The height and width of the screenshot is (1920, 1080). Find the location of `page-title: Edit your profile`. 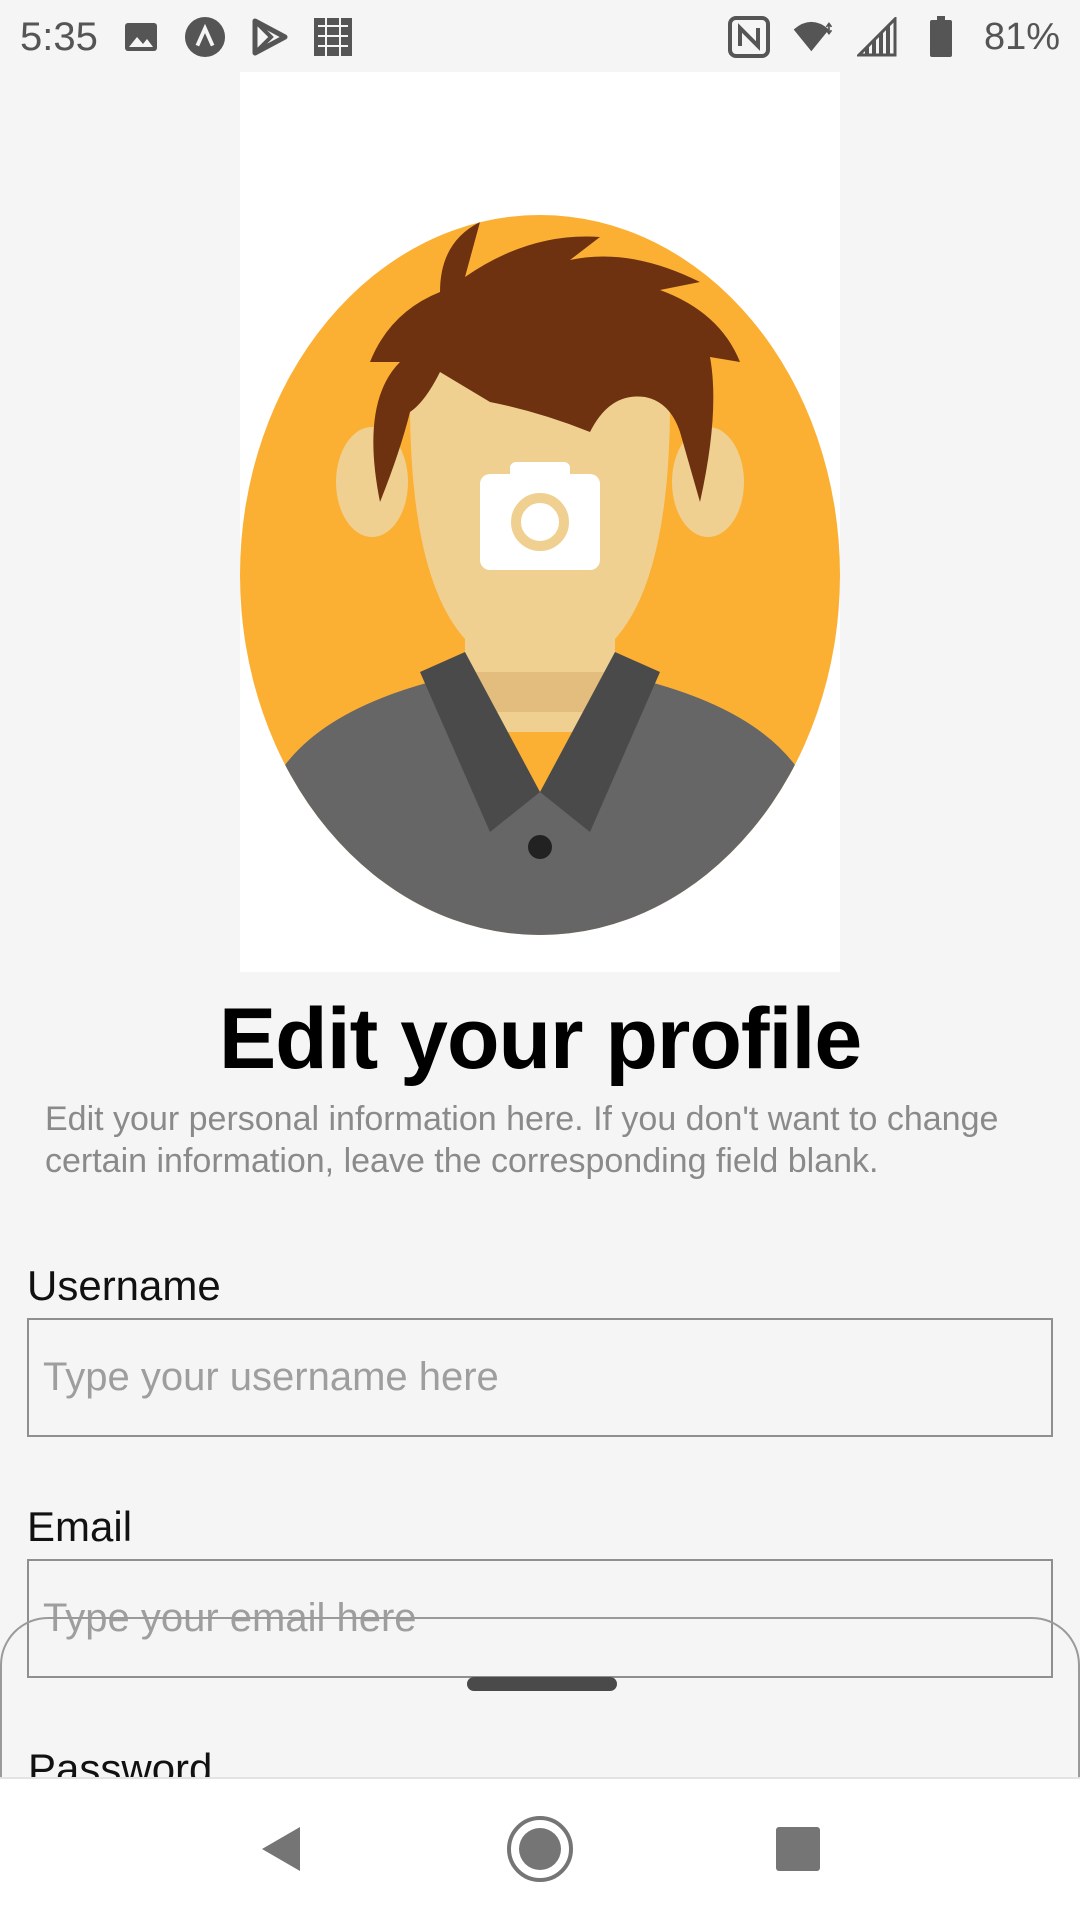

page-title: Edit your profile is located at coordinates (540, 1039).